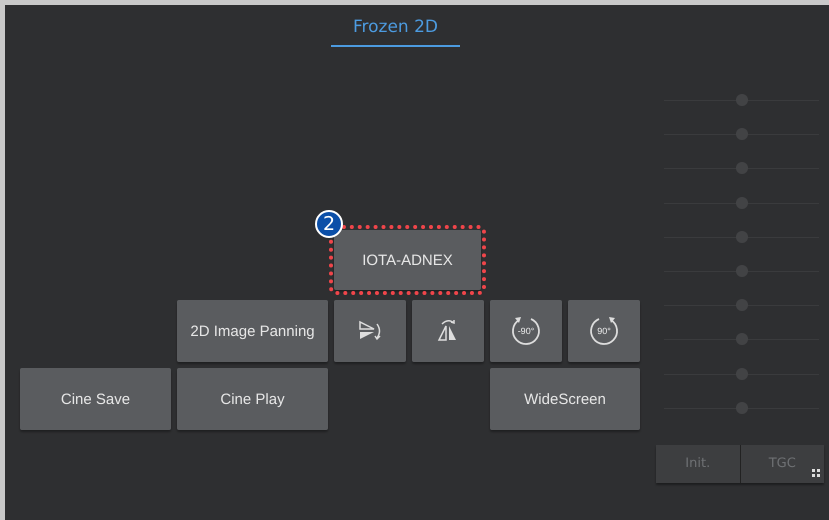  What do you see at coordinates (565, 399) in the screenshot?
I see `function-button: WideScreen` at bounding box center [565, 399].